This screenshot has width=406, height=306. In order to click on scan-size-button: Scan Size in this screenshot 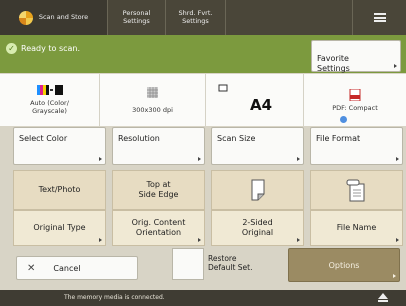, I will do `click(257, 146)`.